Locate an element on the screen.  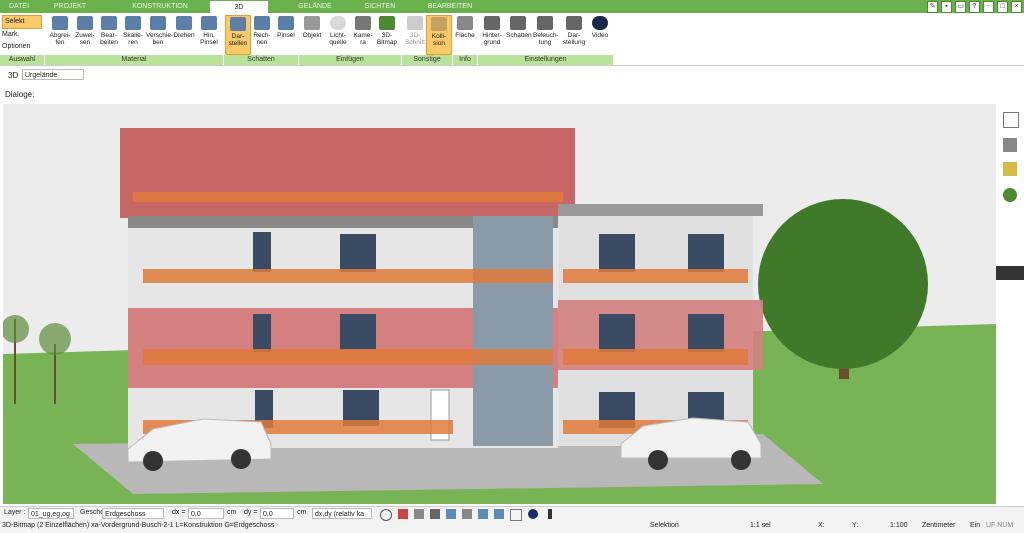
mark-button: Mark. is located at coordinates (22, 35).